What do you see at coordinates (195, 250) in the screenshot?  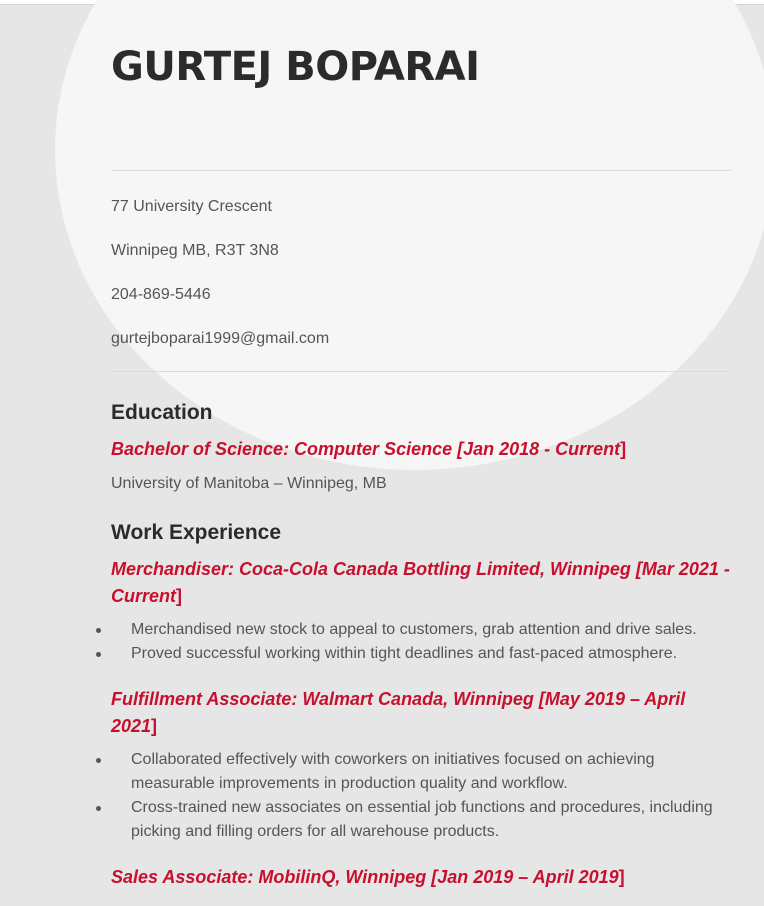 I see `address-line-2: Winnipeg MB, R3T 3N8` at bounding box center [195, 250].